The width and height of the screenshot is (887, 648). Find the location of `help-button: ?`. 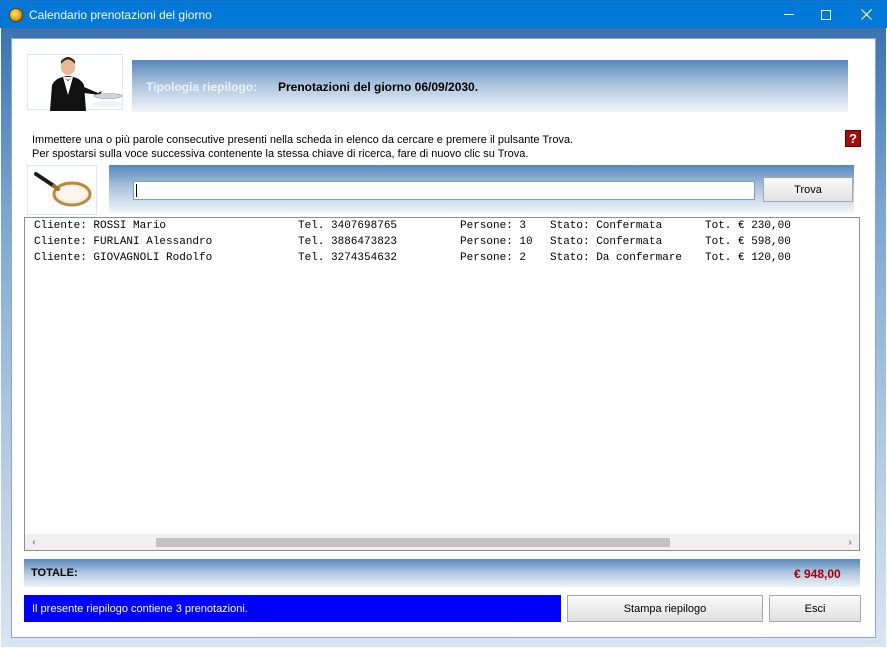

help-button: ? is located at coordinates (853, 138).